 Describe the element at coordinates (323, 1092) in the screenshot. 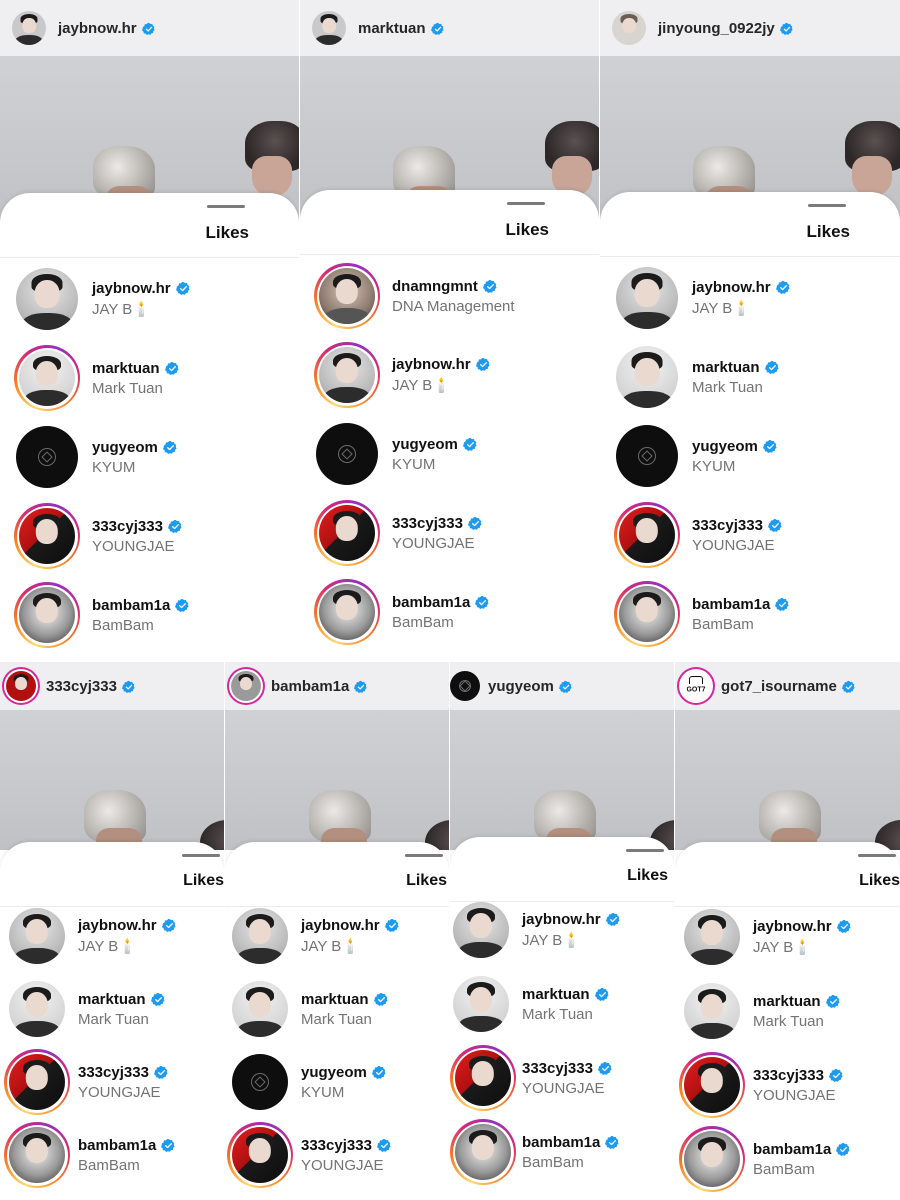

I see `row-display-name: KYUM` at that location.